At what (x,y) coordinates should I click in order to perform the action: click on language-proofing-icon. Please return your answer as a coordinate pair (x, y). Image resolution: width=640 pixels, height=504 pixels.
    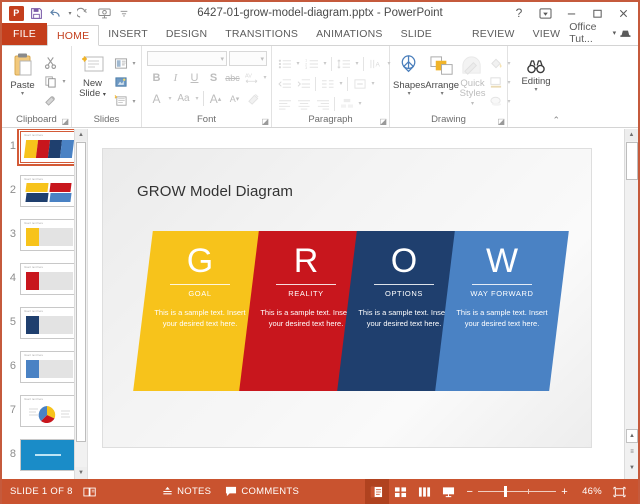
    Looking at the image, I should click on (90, 491).